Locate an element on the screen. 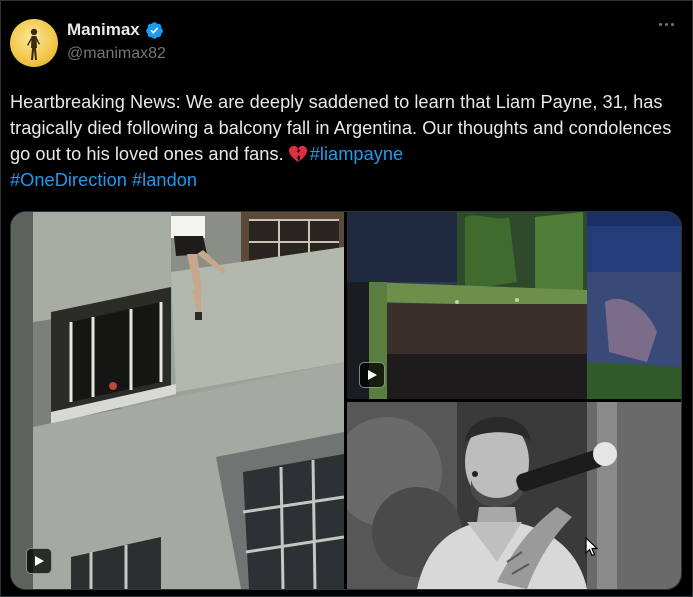 This screenshot has width=693, height=597. author-avatar is located at coordinates (34, 43).